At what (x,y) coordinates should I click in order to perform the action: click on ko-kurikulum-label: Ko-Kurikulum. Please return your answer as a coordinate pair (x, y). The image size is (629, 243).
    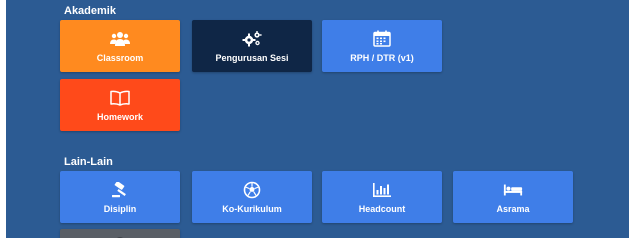
    Looking at the image, I should click on (252, 208).